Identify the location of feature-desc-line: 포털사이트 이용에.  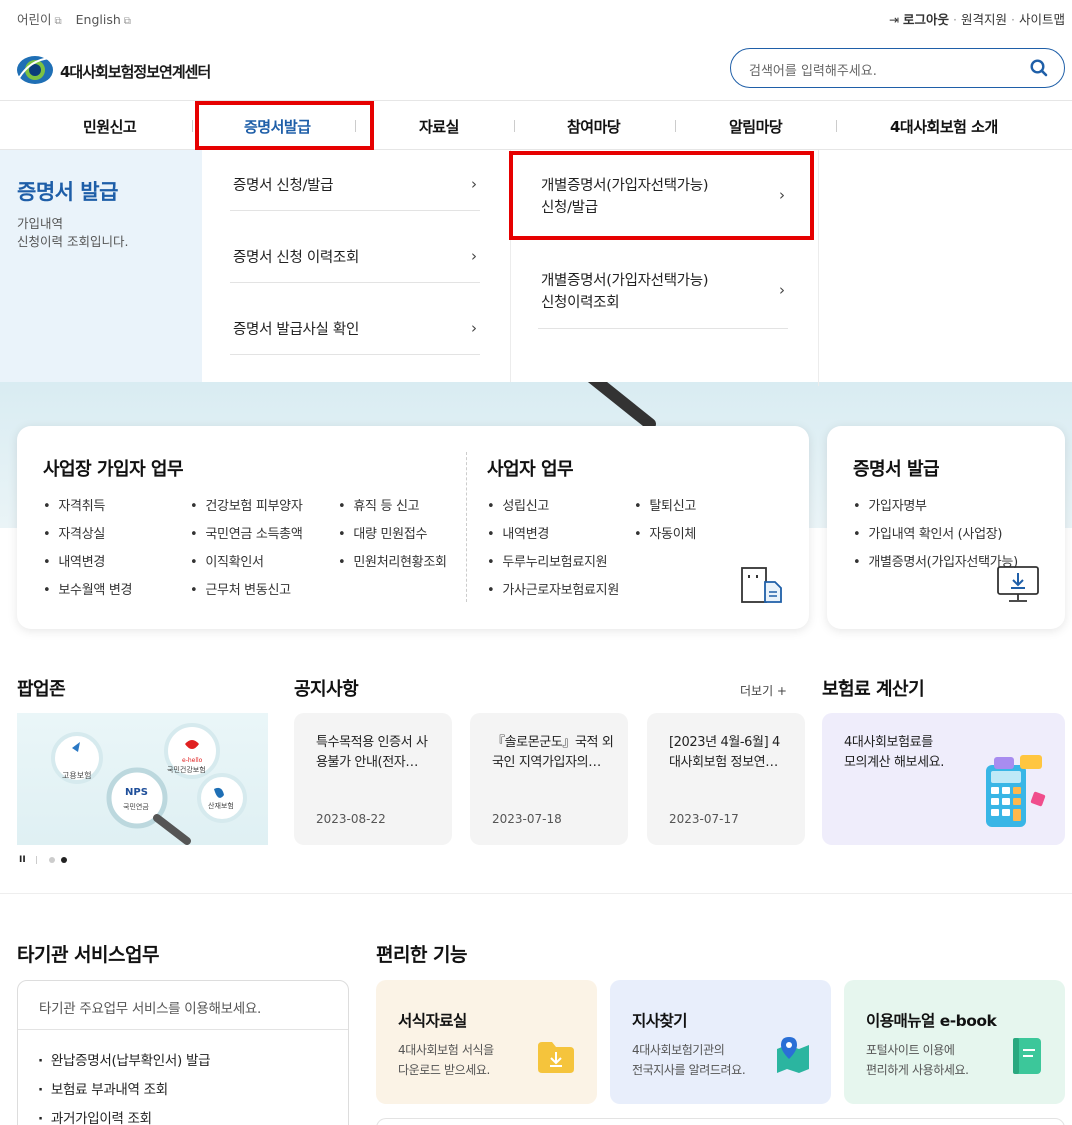
(910, 1050).